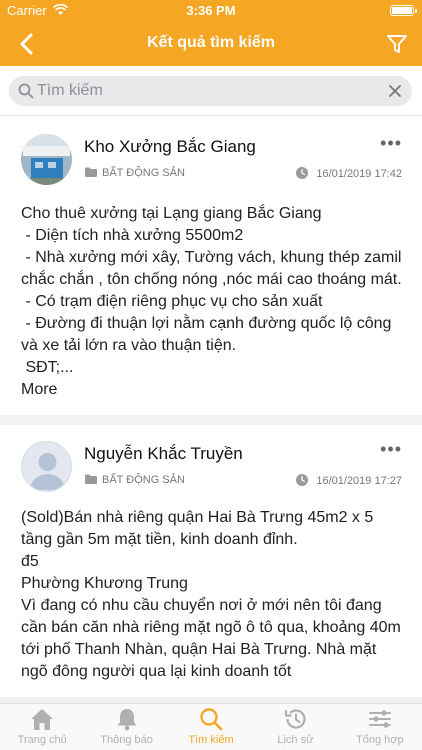  Describe the element at coordinates (42, 719) in the screenshot. I see `home-icon` at that location.